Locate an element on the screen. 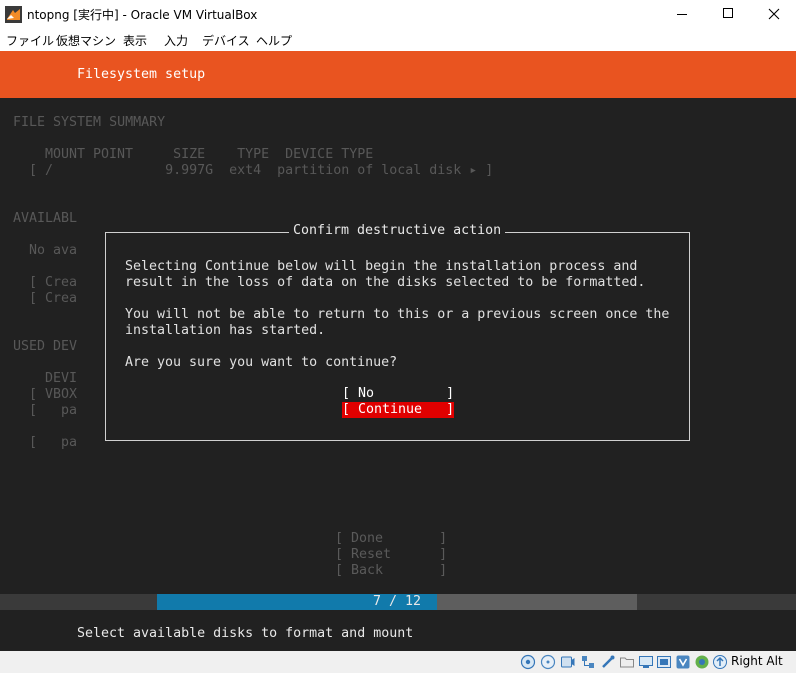 This screenshot has height=673, width=796. virtualbox-app-icon is located at coordinates (13, 14).